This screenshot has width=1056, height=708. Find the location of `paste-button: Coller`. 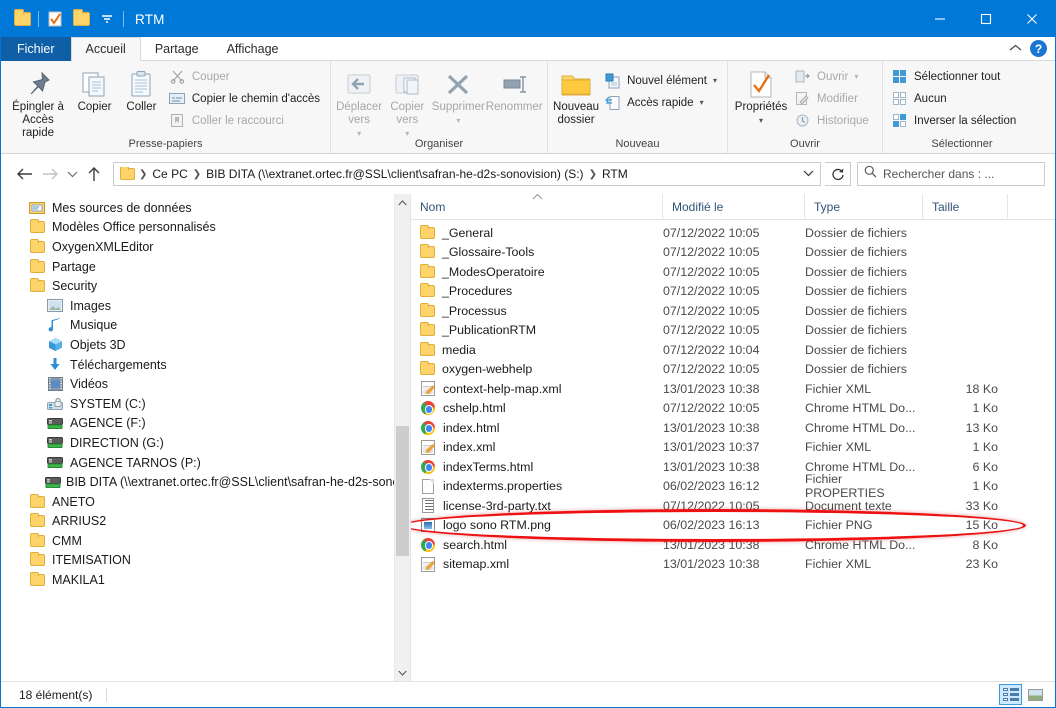

paste-button: Coller is located at coordinates (141, 90).